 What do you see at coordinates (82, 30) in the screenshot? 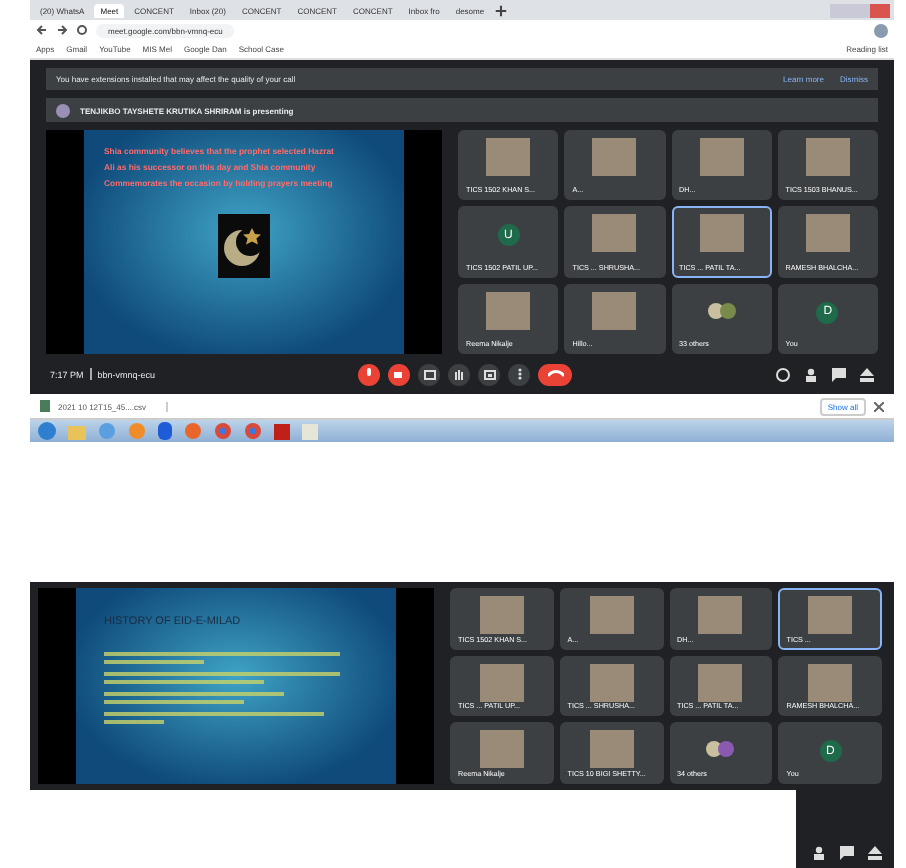
I see `reload-icon` at bounding box center [82, 30].